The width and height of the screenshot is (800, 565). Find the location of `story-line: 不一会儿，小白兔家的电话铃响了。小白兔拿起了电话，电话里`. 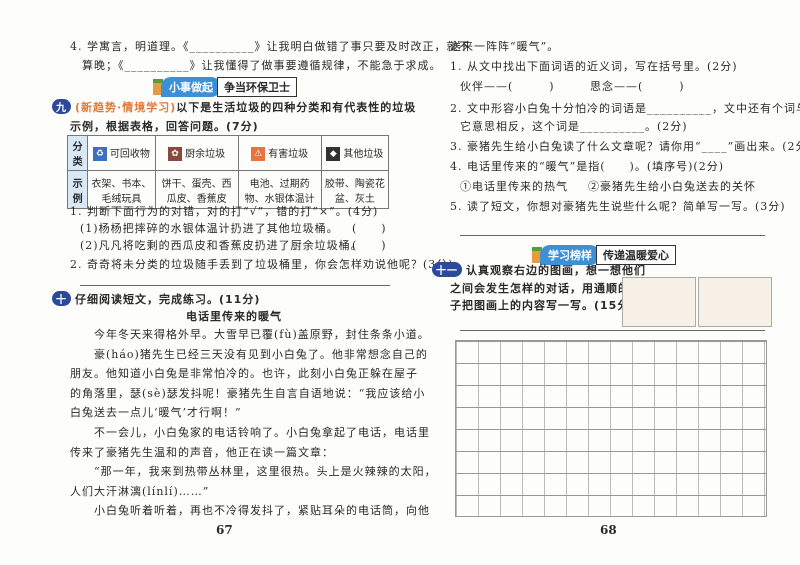

story-line: 不一会儿，小白兔家的电话铃响了。小白兔拿起了电话，电话里 is located at coordinates (250, 432).